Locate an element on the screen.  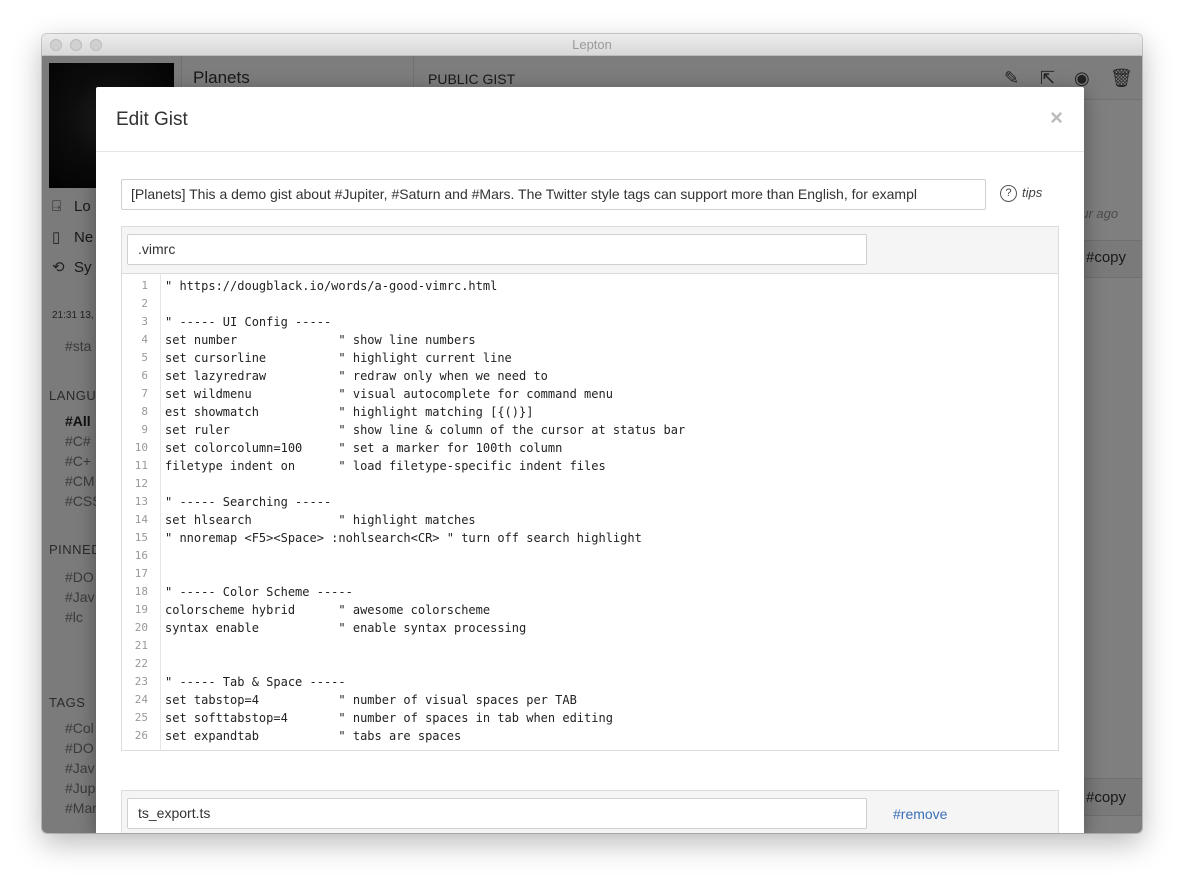
modal-header: Edit Gist × is located at coordinates (590, 119).